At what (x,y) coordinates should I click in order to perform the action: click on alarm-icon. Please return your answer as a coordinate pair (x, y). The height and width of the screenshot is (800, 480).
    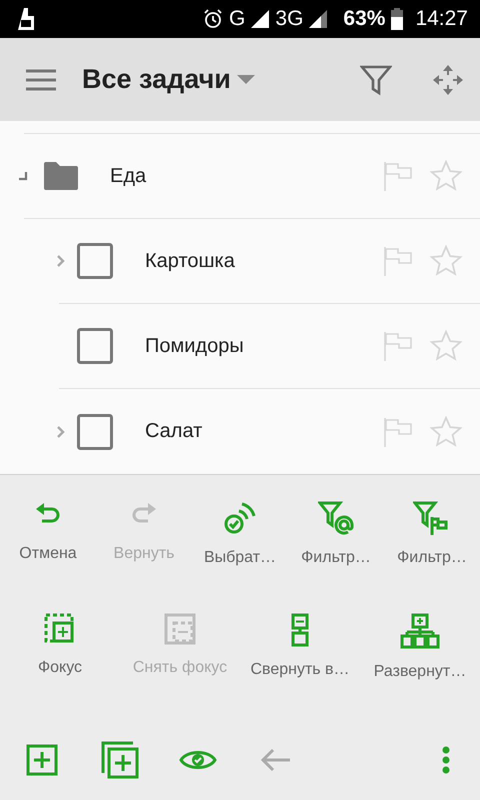
    Looking at the image, I should click on (213, 18).